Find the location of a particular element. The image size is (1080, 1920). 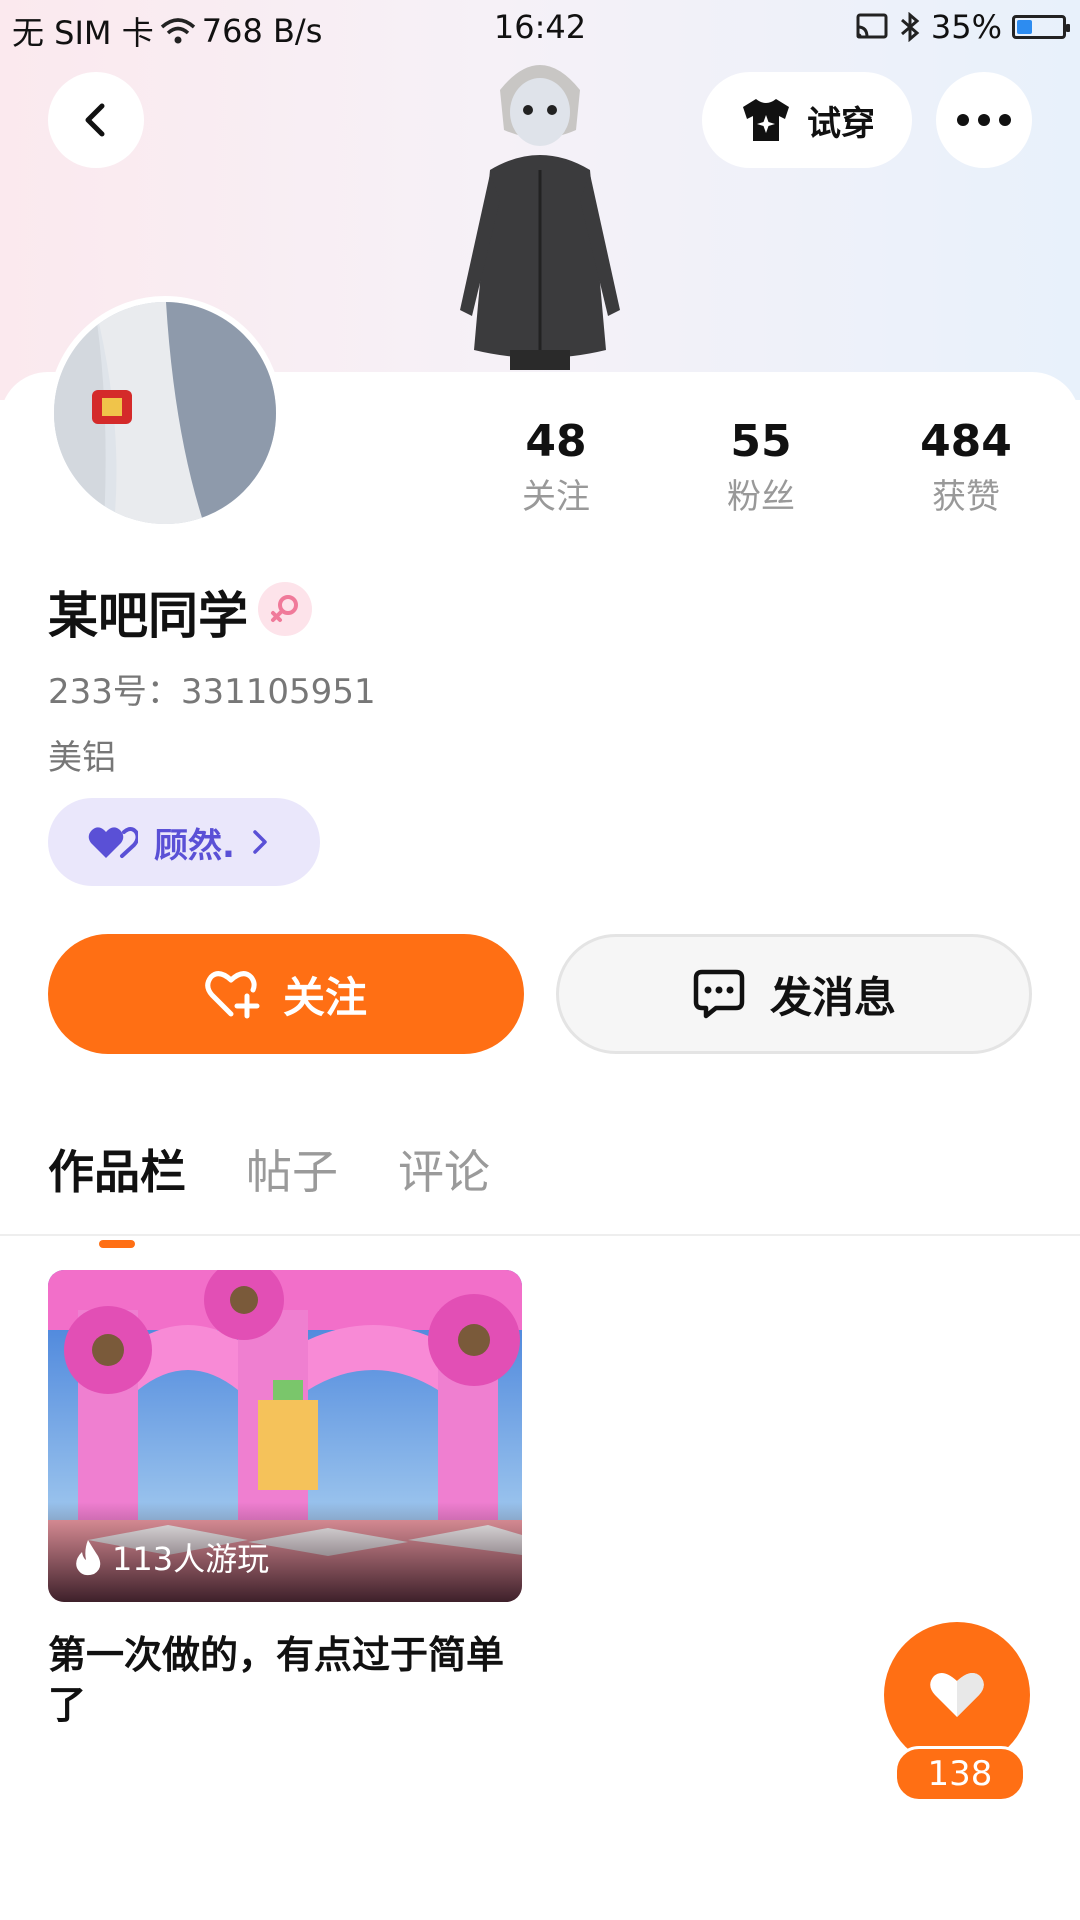

follow-button: 关注 is located at coordinates (286, 994).